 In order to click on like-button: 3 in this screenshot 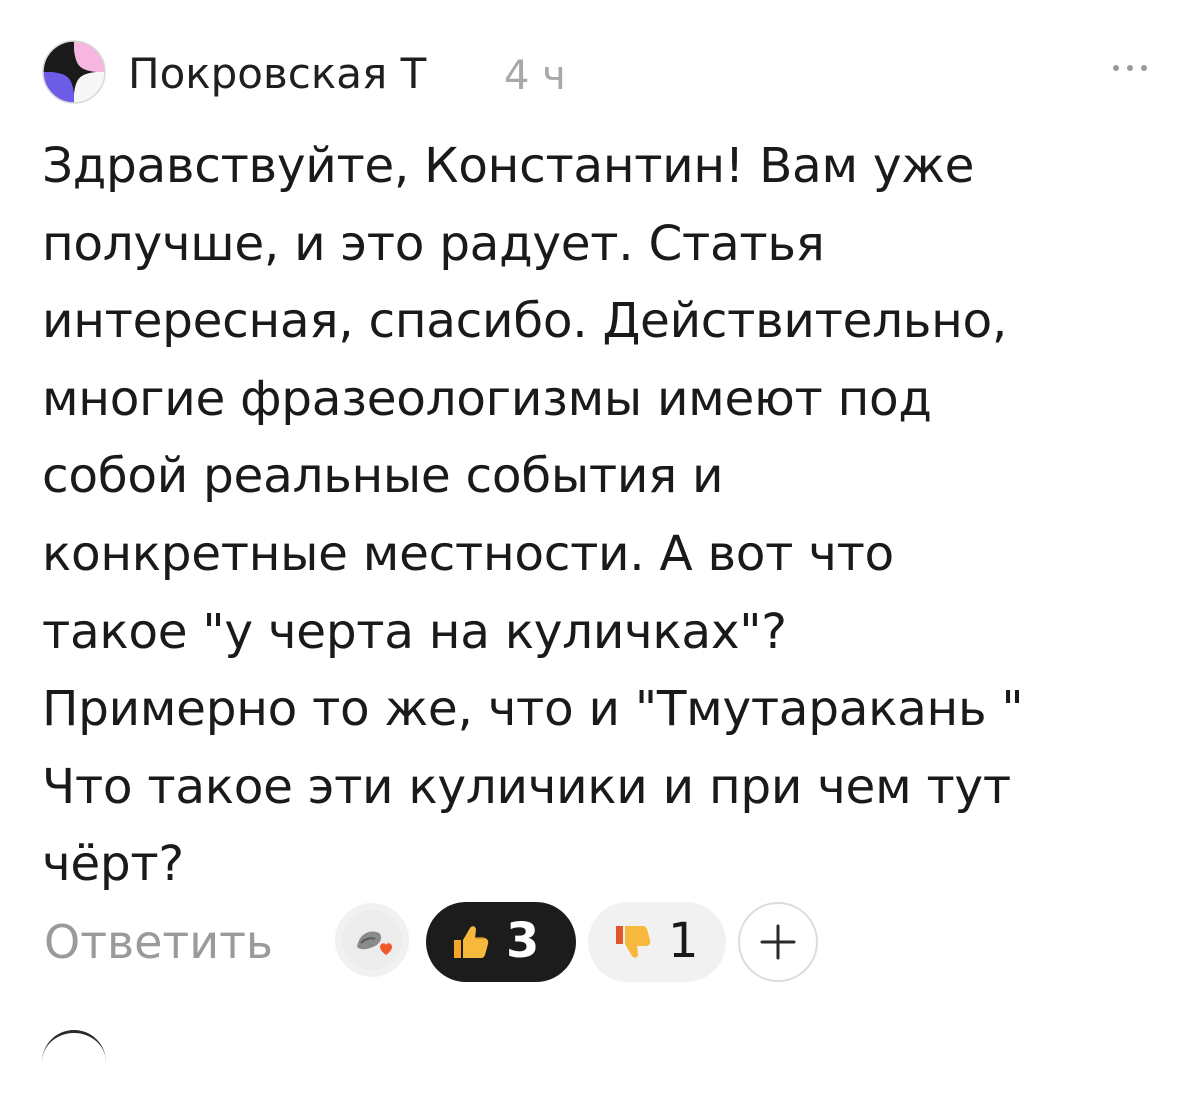, I will do `click(501, 942)`.